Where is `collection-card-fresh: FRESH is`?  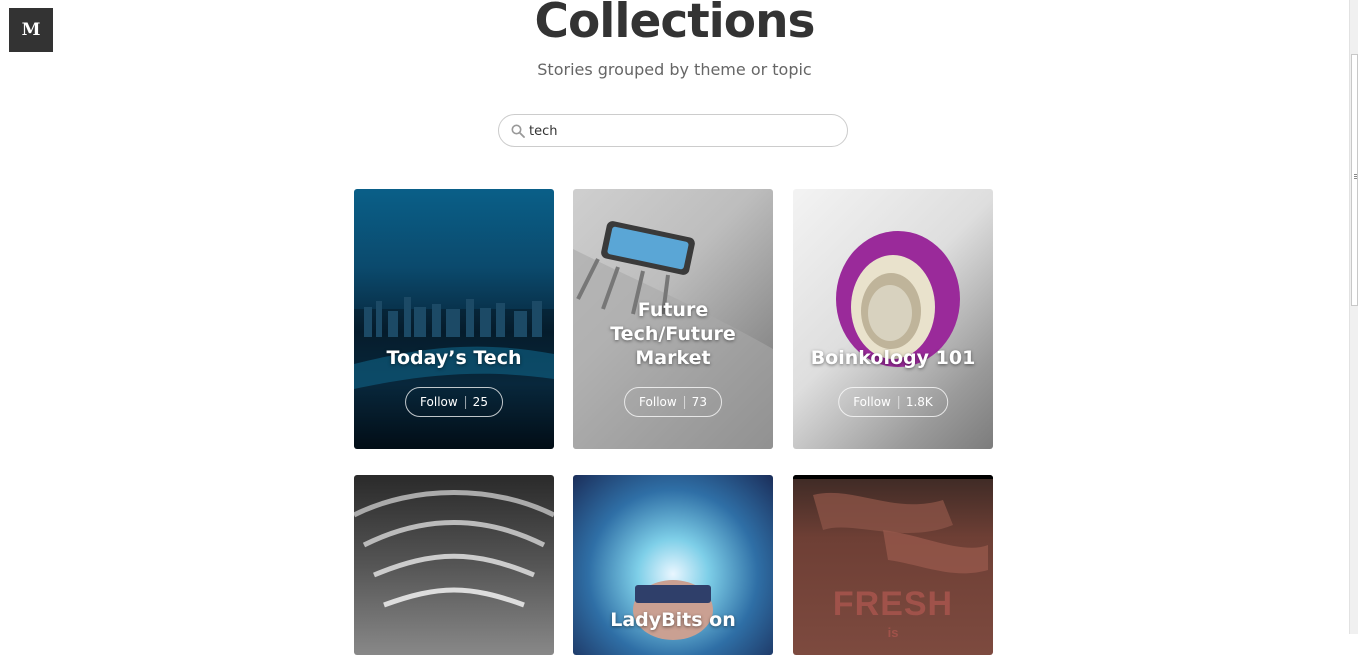 collection-card-fresh: FRESH is is located at coordinates (893, 565).